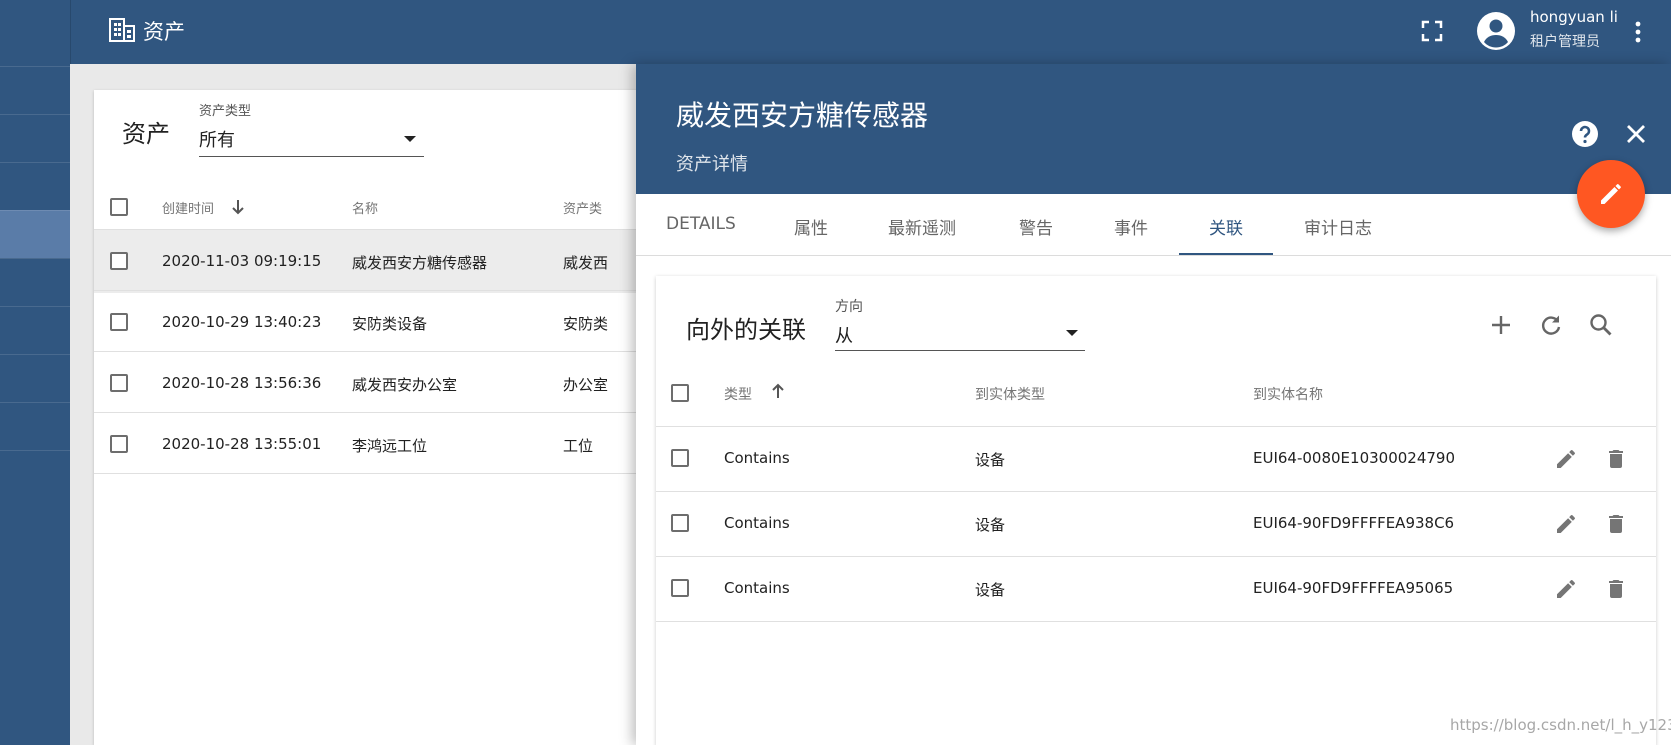 The width and height of the screenshot is (1671, 745). Describe the element at coordinates (1010, 394) in the screenshot. I see `column-header-to-entity-type: 到实体类型` at that location.